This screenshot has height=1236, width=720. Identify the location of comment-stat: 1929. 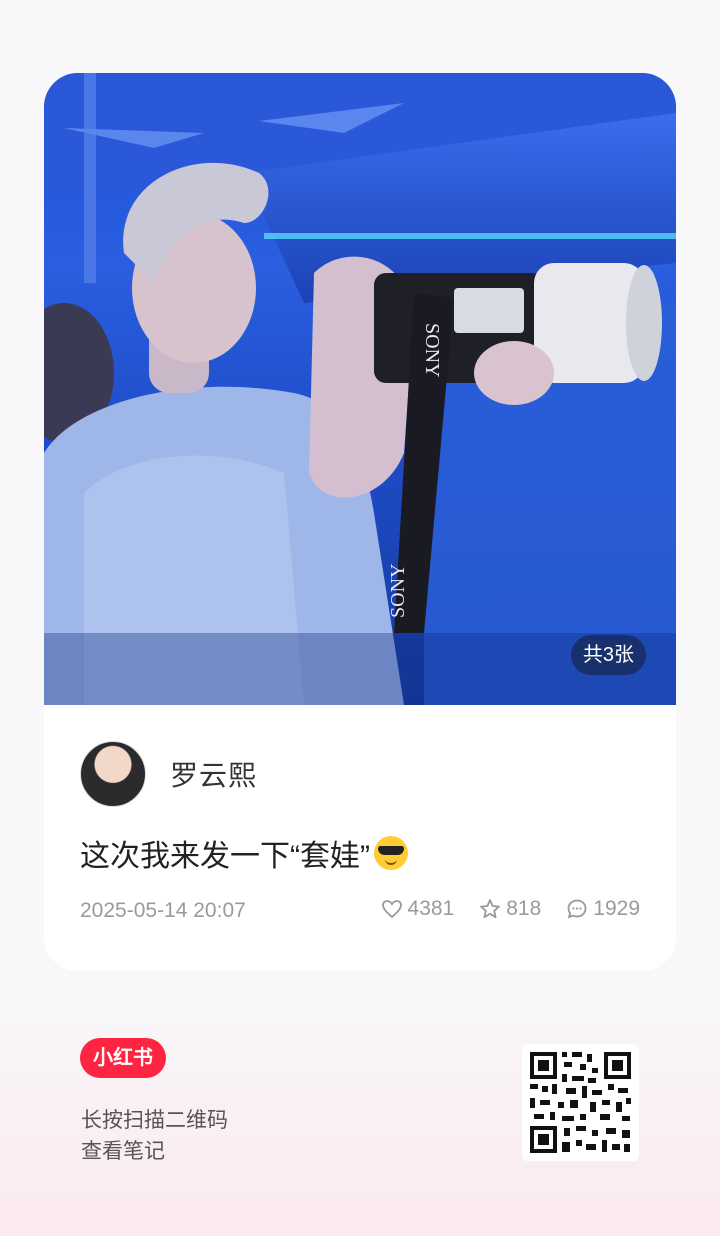
(602, 909).